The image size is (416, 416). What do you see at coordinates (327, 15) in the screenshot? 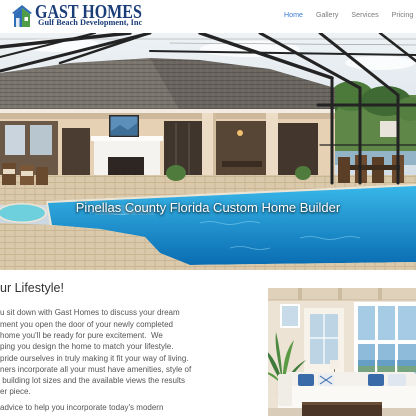
I see `nav-item-gallery: Gallery` at bounding box center [327, 15].